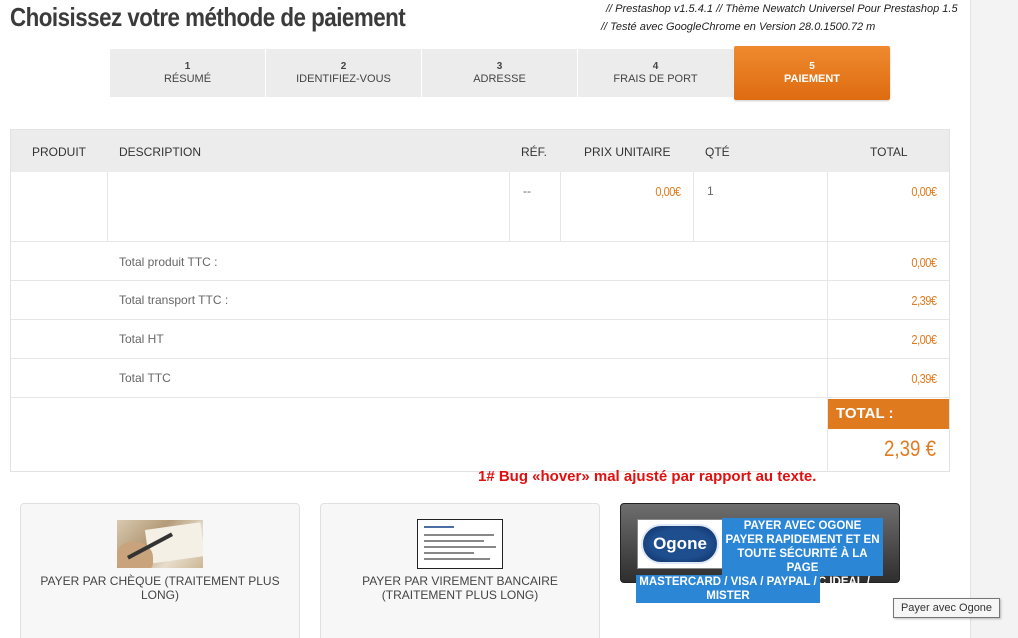 The height and width of the screenshot is (638, 1018). What do you see at coordinates (655, 66) in the screenshot?
I see `step-number: 4` at bounding box center [655, 66].